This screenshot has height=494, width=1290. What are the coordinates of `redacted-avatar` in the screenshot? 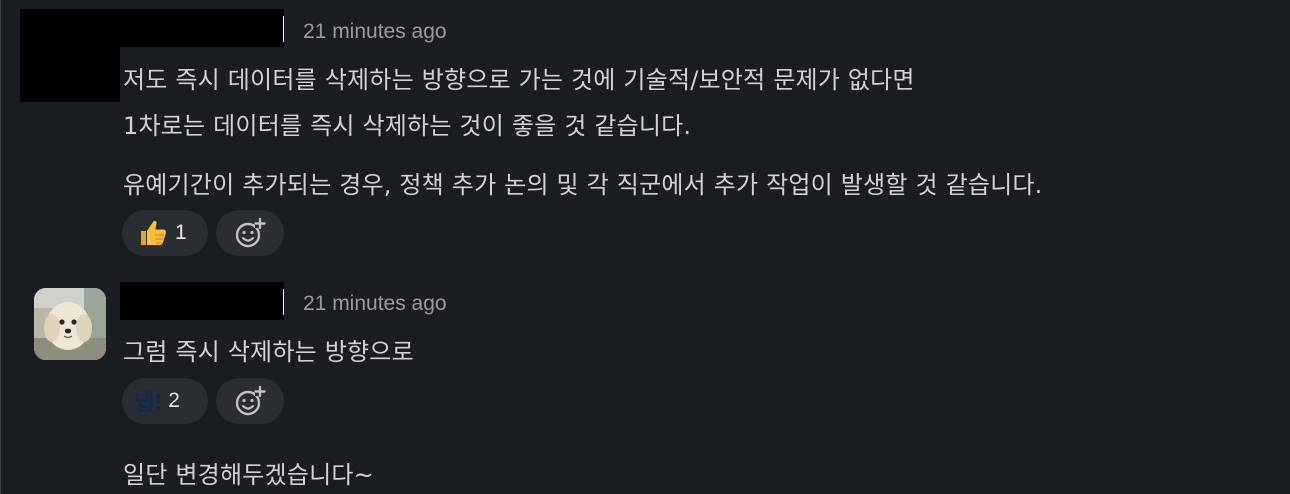 It's located at (70, 74).